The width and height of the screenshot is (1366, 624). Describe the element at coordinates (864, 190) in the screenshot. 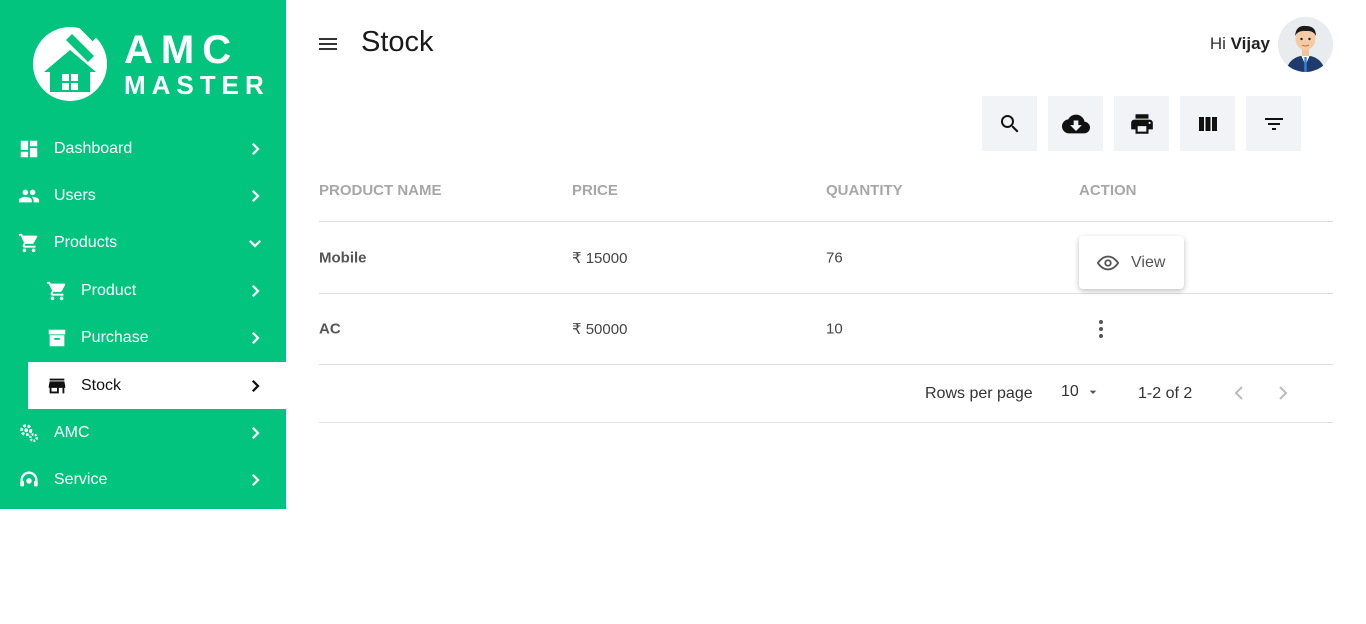

I see `column-header-quantity: QUANTITY` at that location.